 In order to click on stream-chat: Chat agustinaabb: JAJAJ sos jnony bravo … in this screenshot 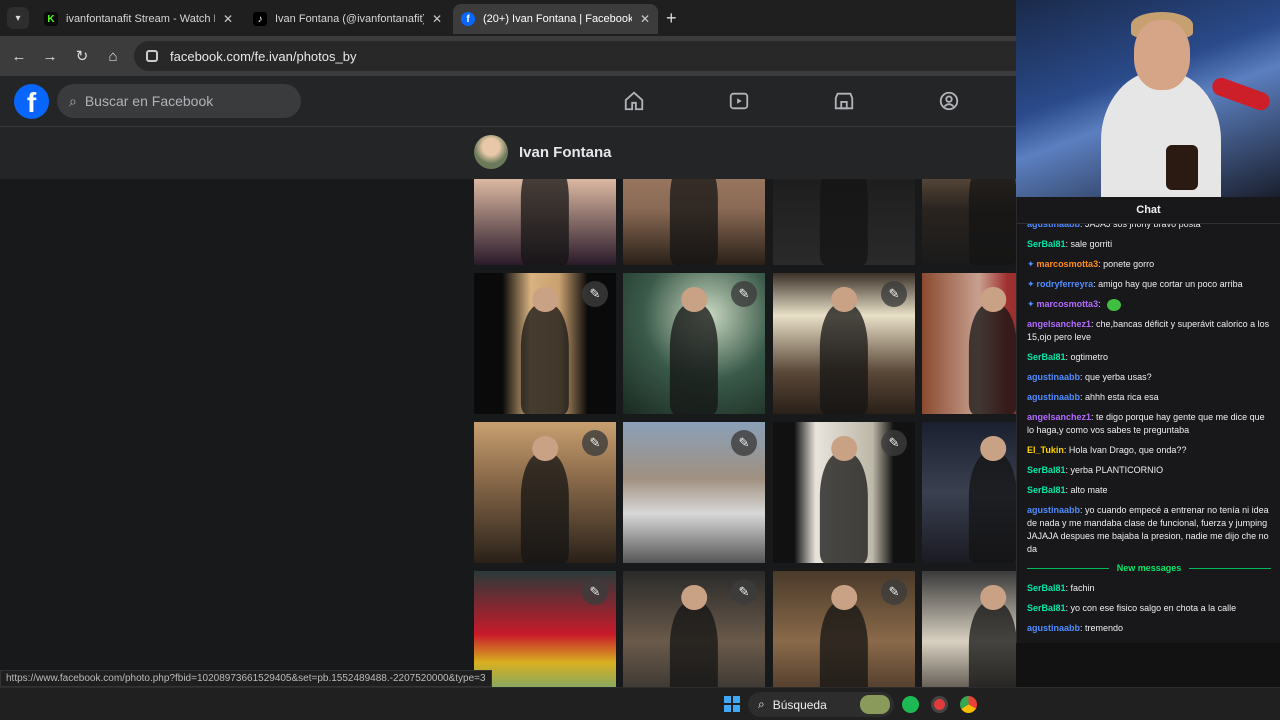, I will do `click(1148, 420)`.